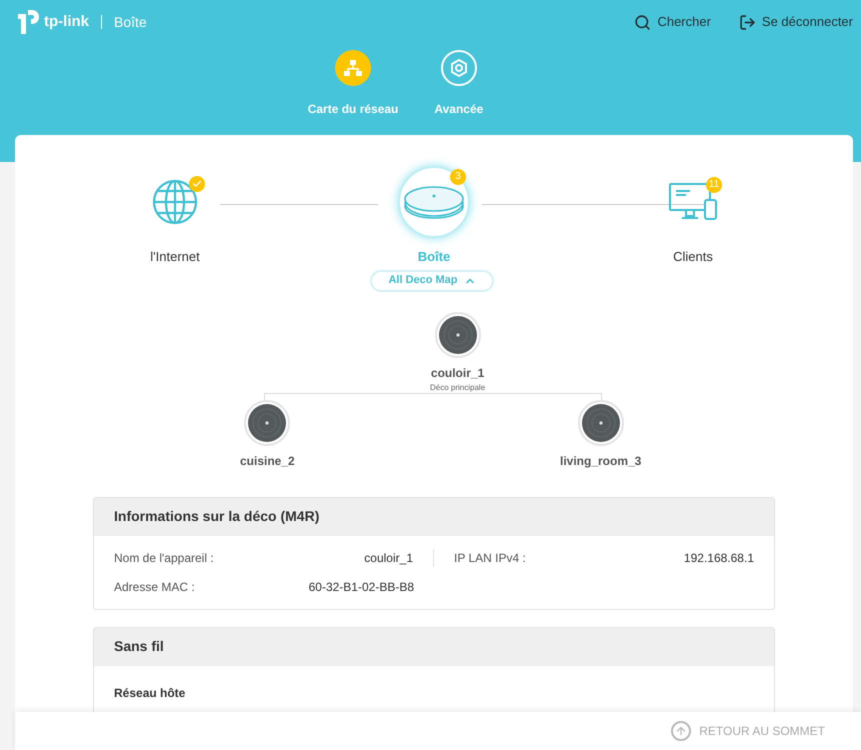  What do you see at coordinates (388, 558) in the screenshot?
I see `field-value: couloir_1` at bounding box center [388, 558].